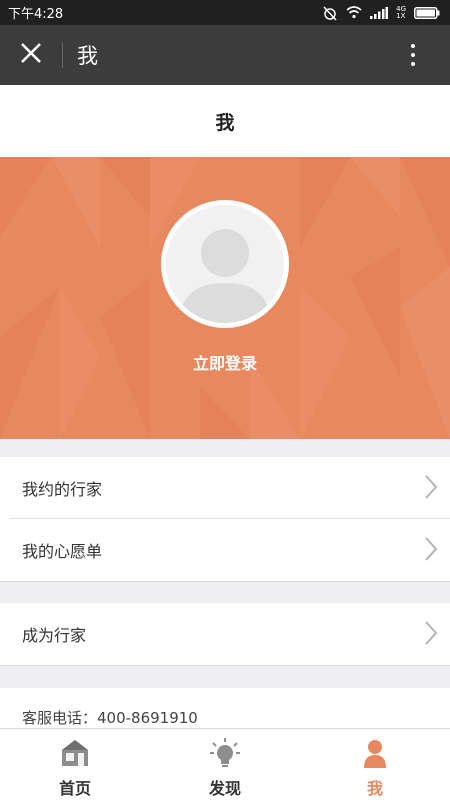 Image resolution: width=450 pixels, height=800 pixels. What do you see at coordinates (75, 753) in the screenshot?
I see `home-icon` at bounding box center [75, 753].